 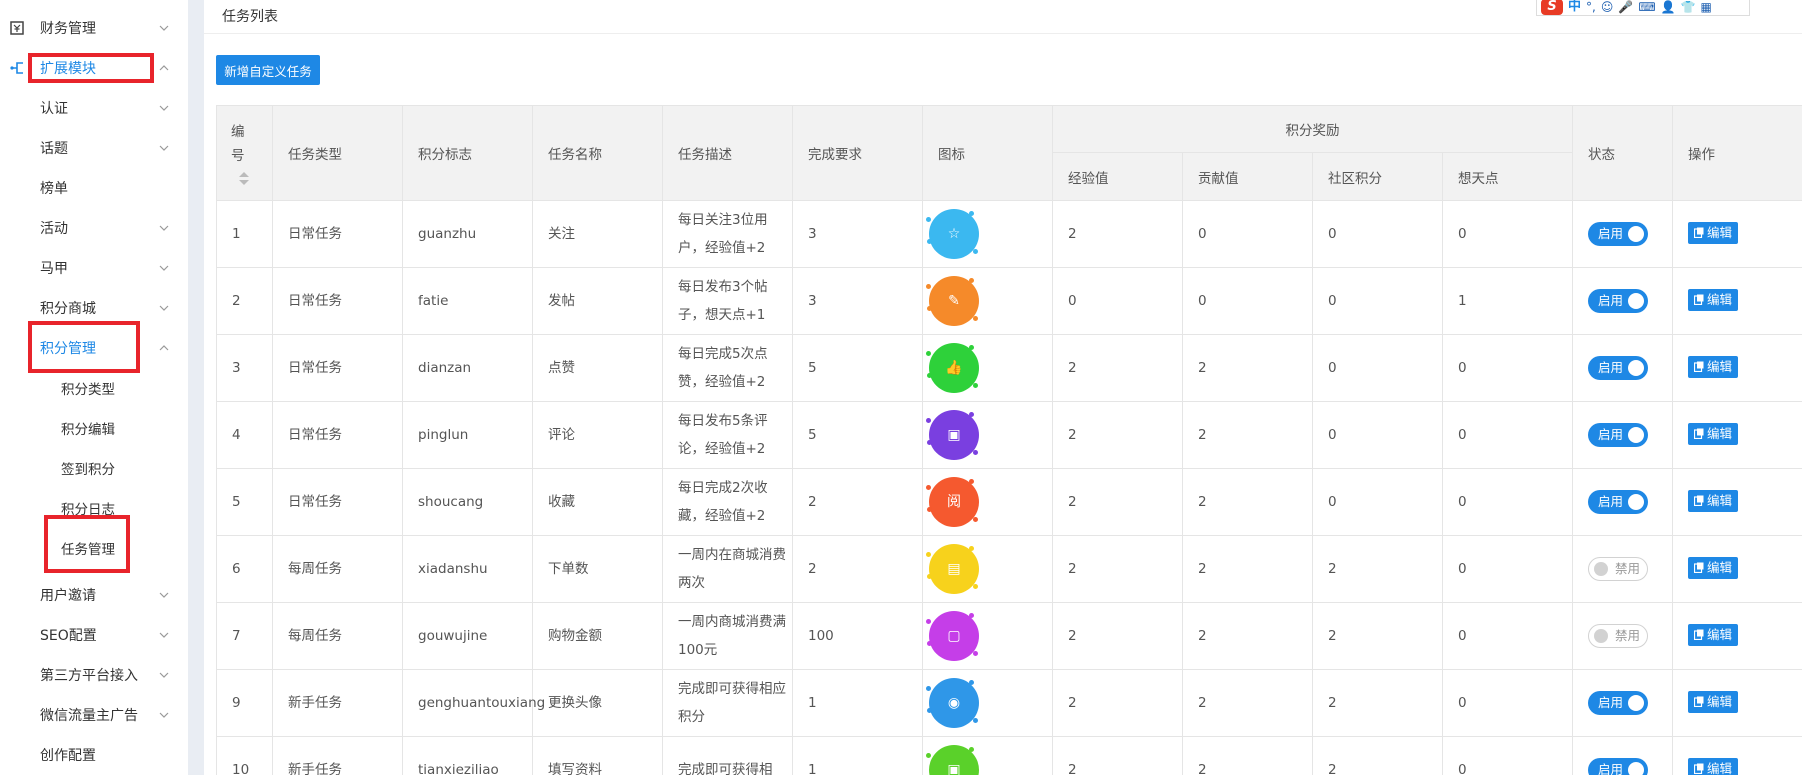 I want to click on cell-mark: fatie, so click(x=467, y=301).